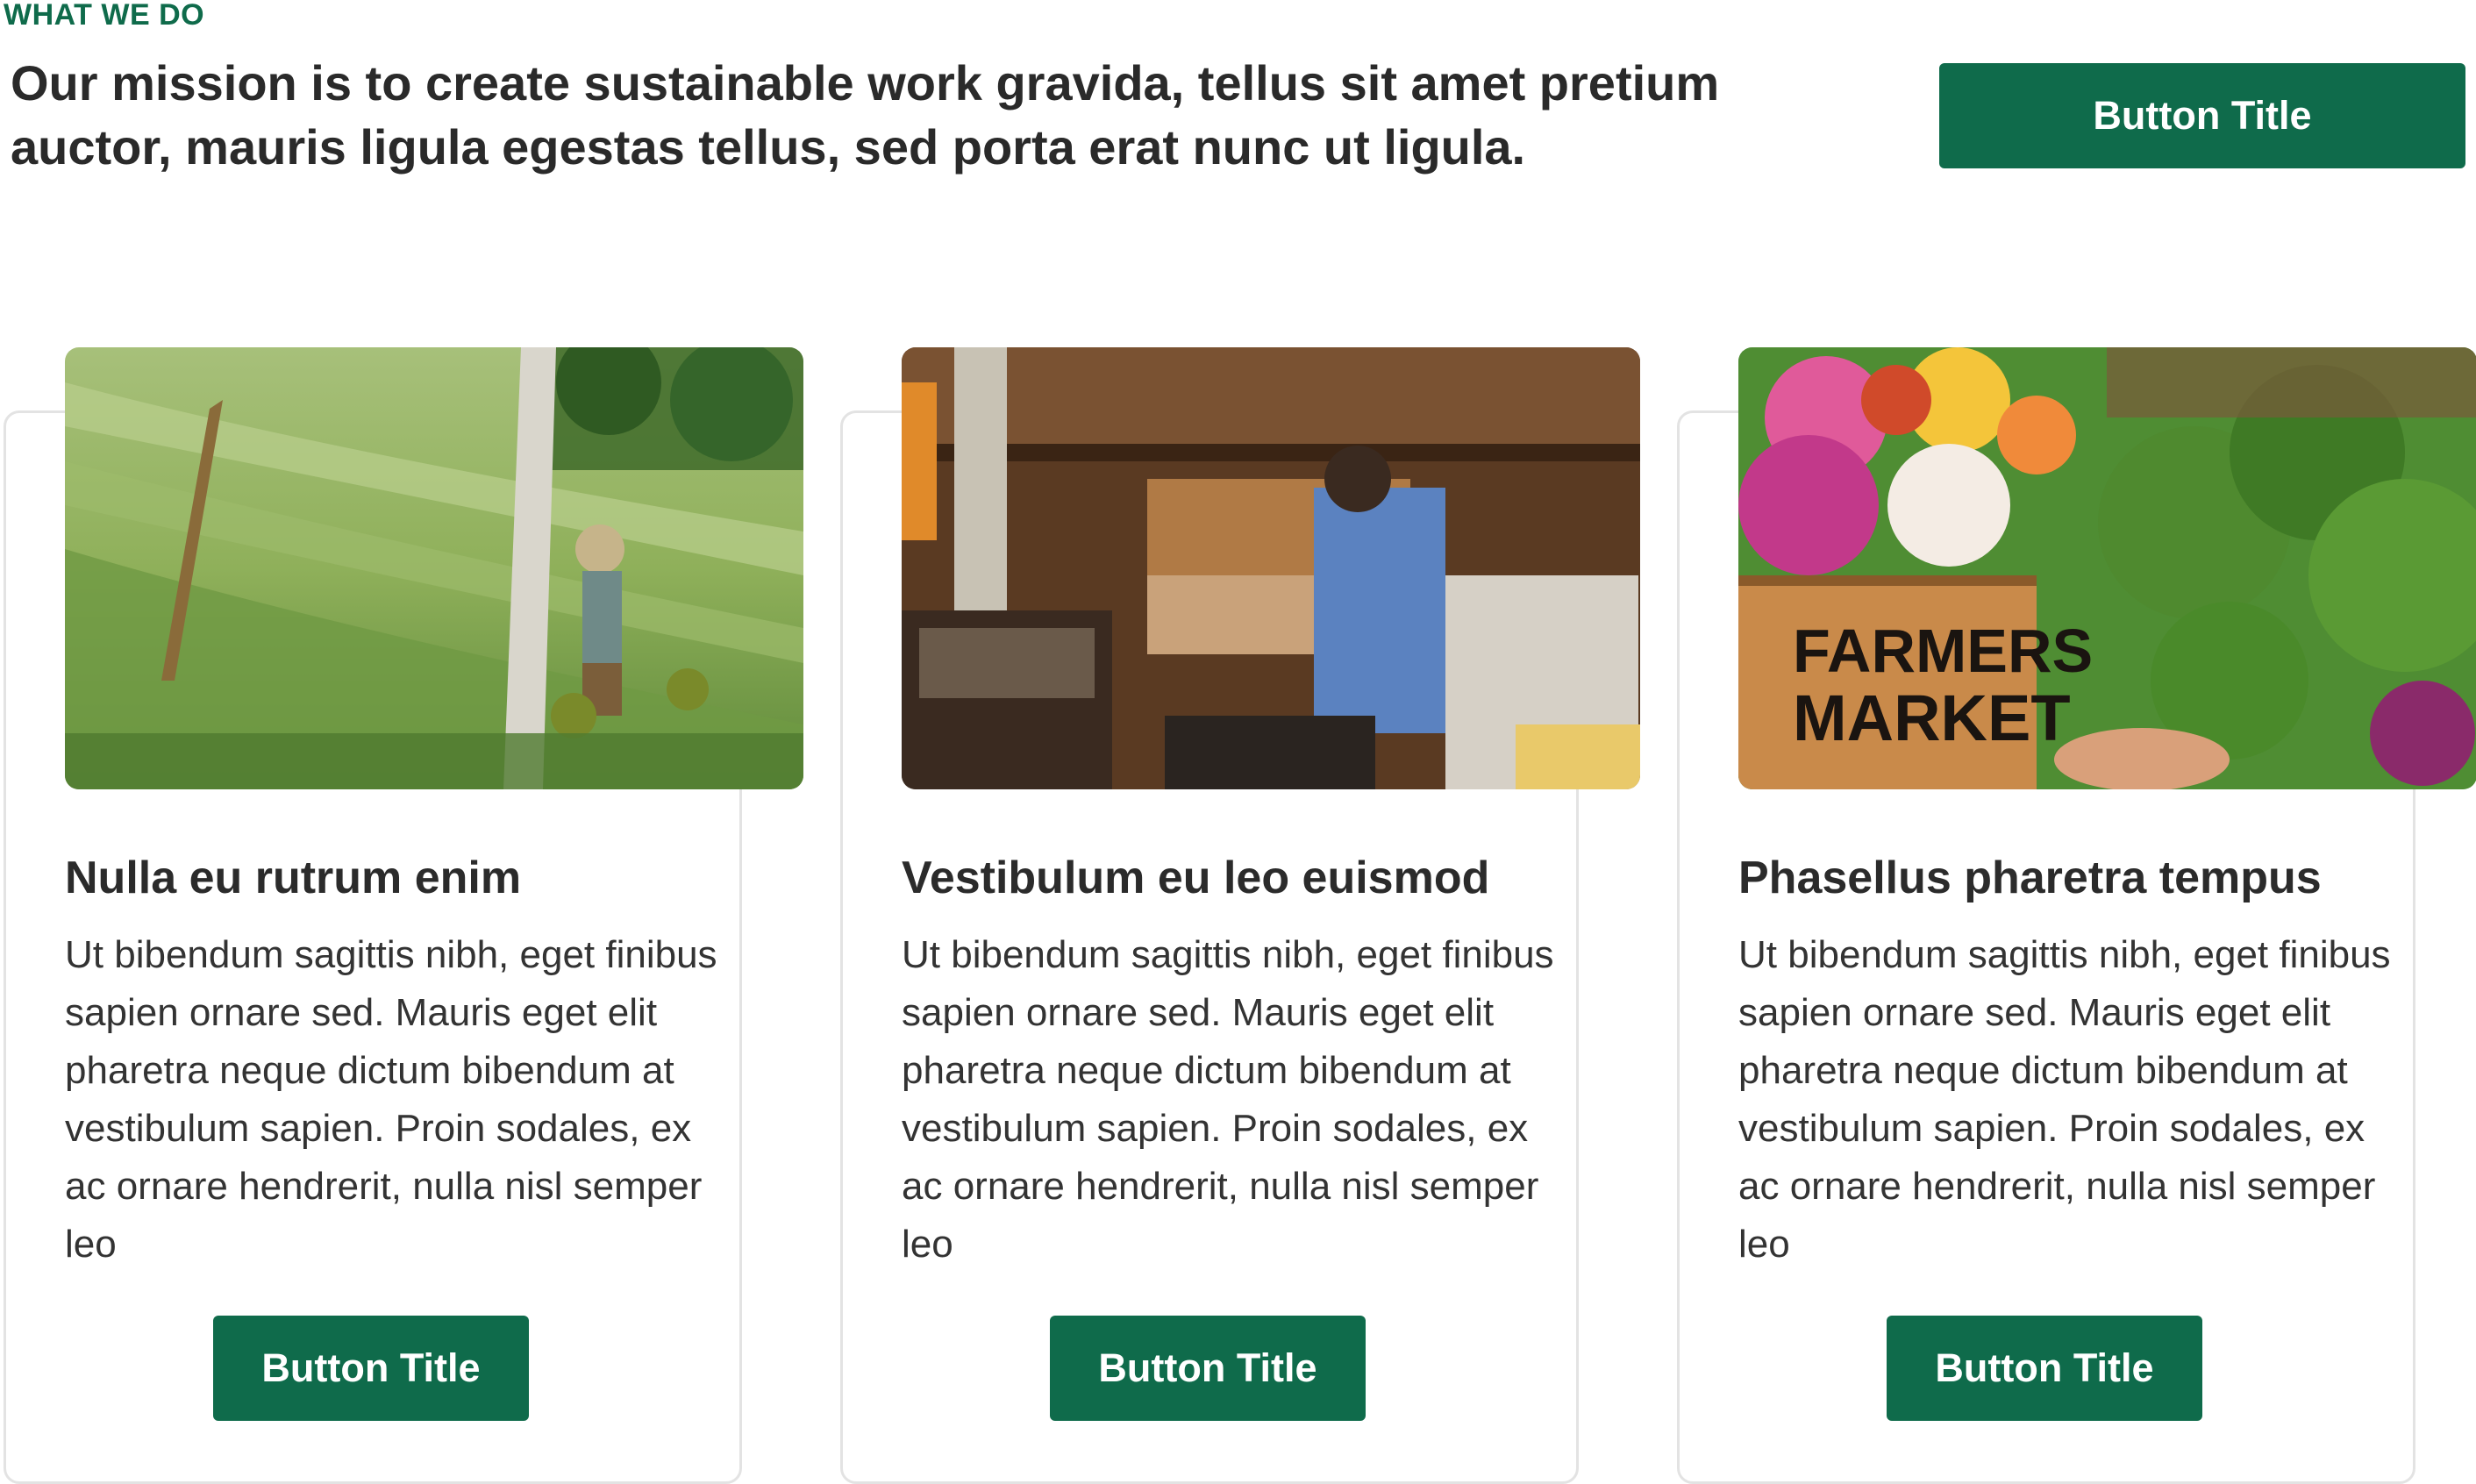 This screenshot has width=2476, height=1484. I want to click on header-cta-button: Button Title, so click(2202, 116).